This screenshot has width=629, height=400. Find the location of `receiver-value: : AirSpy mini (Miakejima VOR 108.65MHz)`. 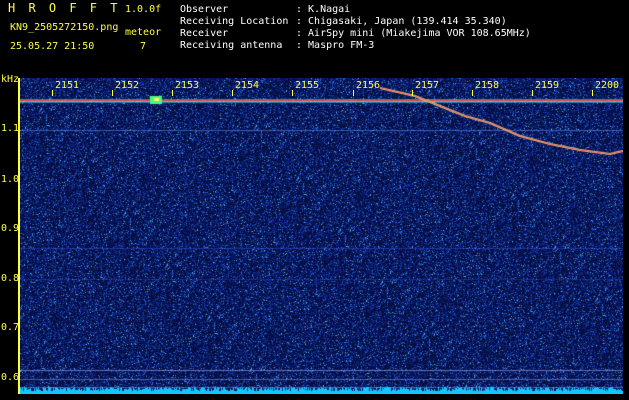

receiver-value: : AirSpy mini (Miakejima VOR 108.65MHz) is located at coordinates (413, 33).